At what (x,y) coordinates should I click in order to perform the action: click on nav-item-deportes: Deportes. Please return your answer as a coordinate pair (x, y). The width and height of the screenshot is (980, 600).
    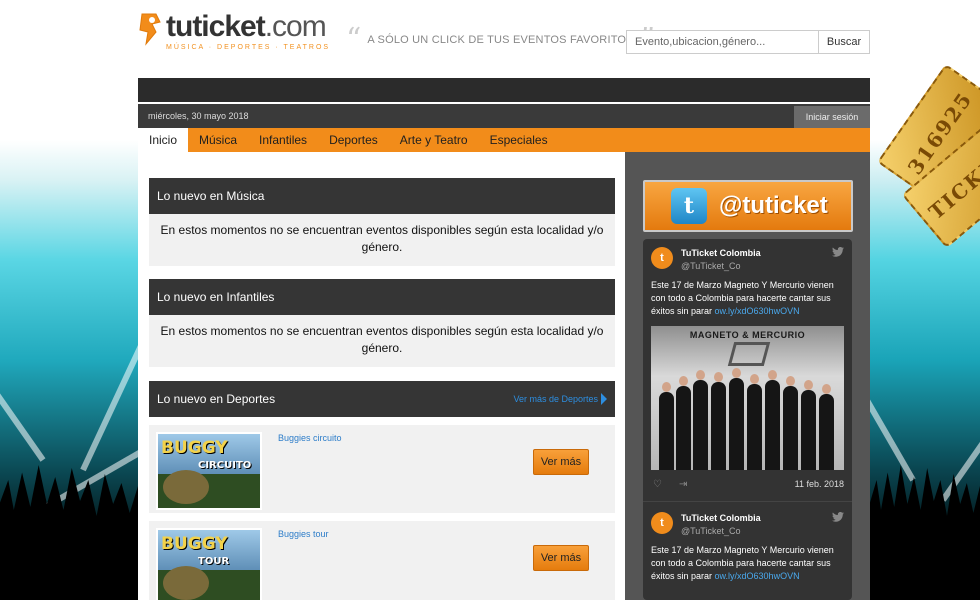
    Looking at the image, I should click on (353, 140).